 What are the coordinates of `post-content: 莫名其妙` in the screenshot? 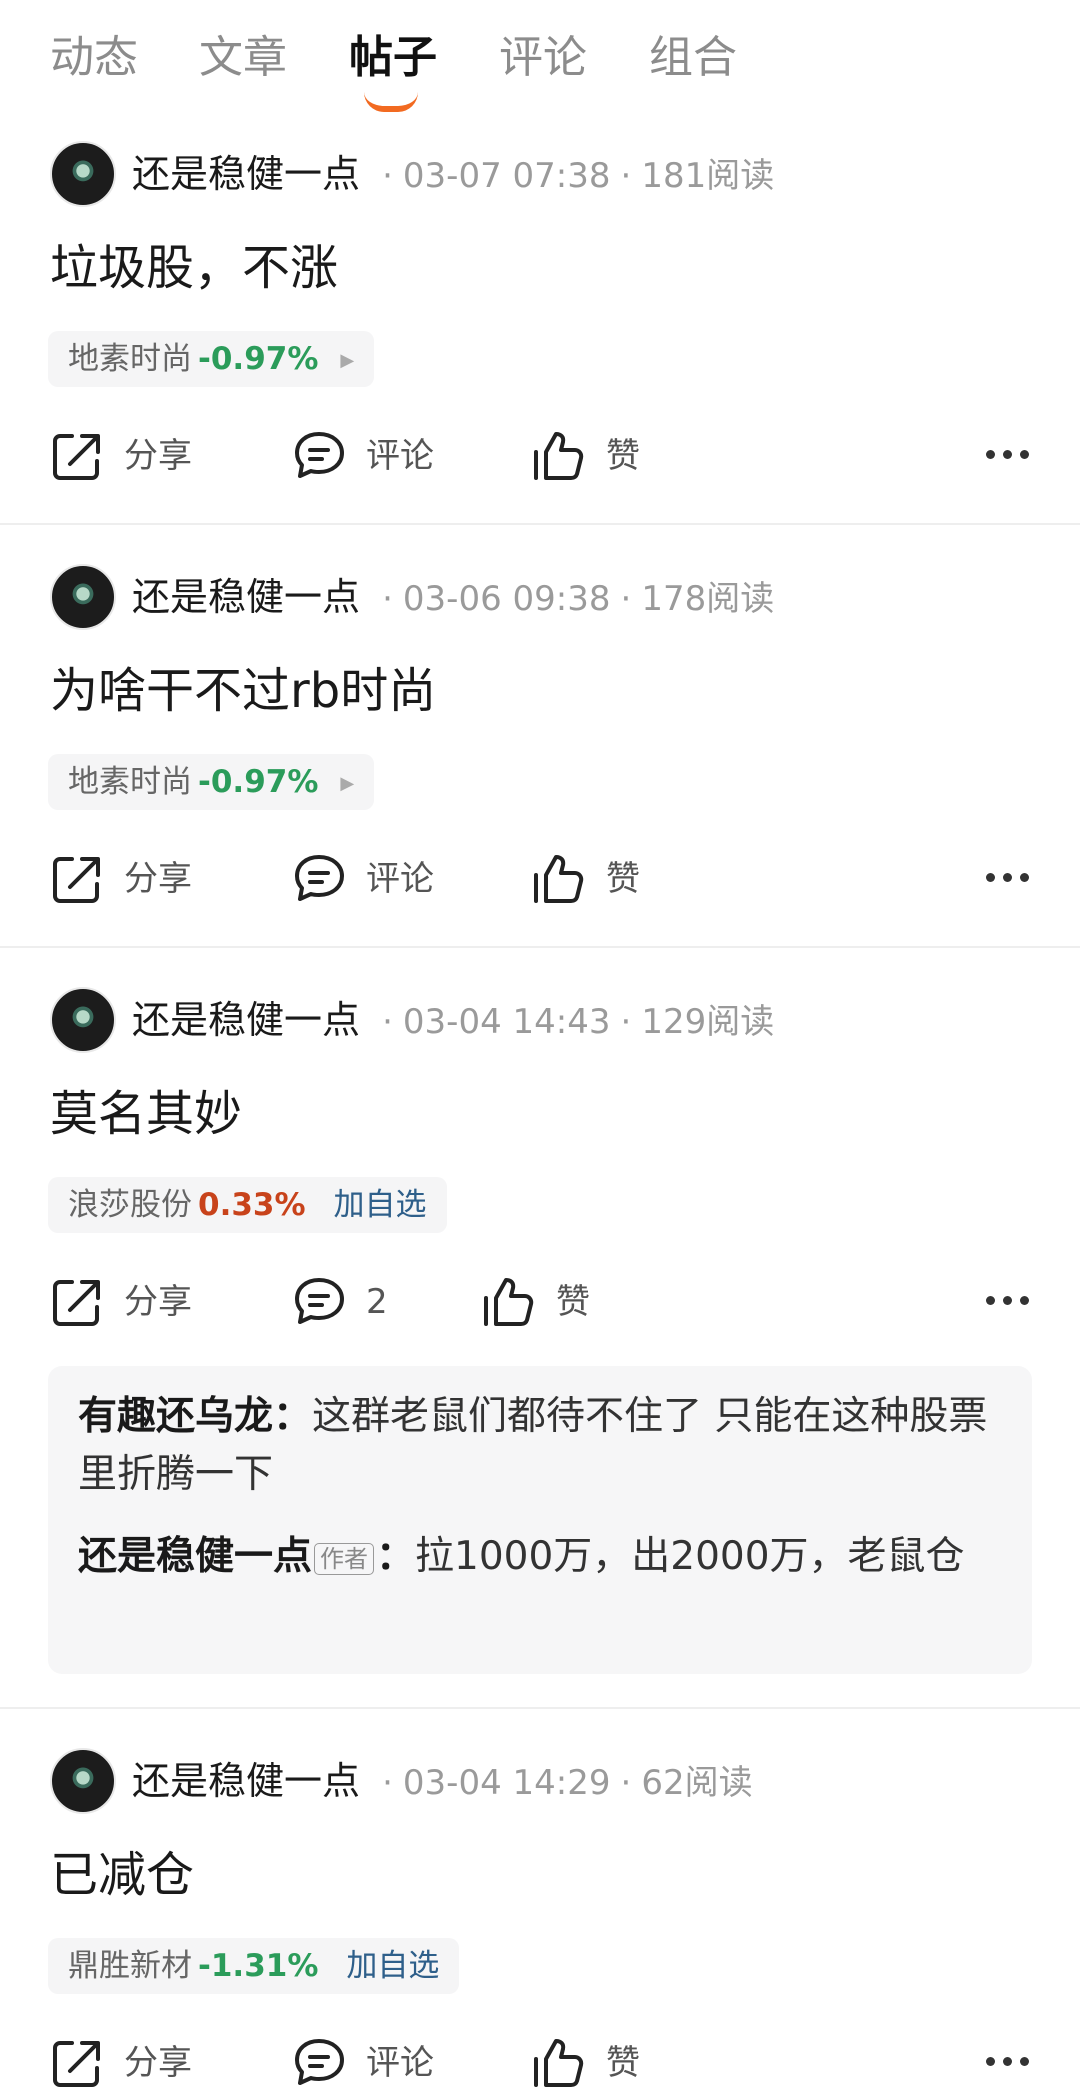 It's located at (146, 1114).